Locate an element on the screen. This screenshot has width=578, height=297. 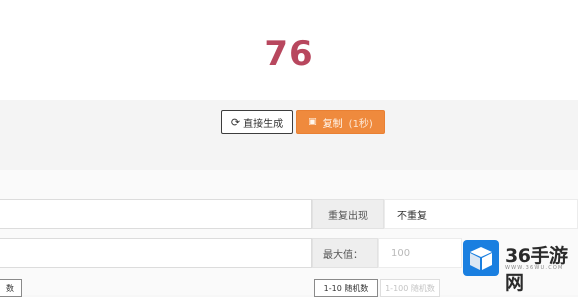
max-input: 100 is located at coordinates (420, 253).